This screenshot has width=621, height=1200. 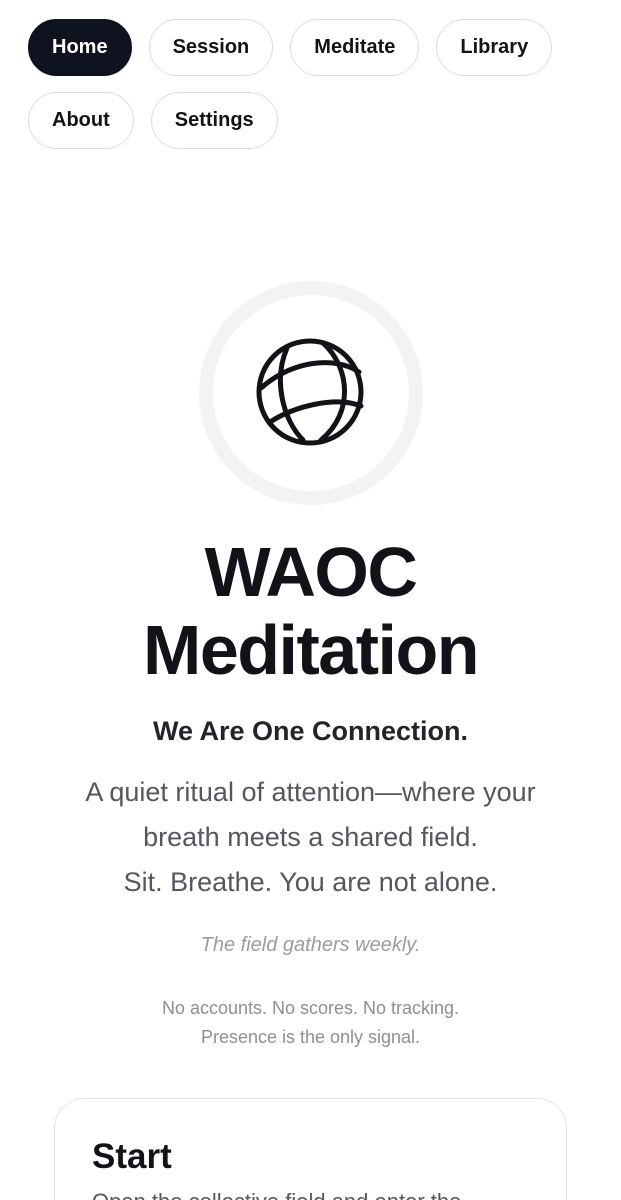 What do you see at coordinates (310, 731) in the screenshot?
I see `tagline: We Are One Connection.` at bounding box center [310, 731].